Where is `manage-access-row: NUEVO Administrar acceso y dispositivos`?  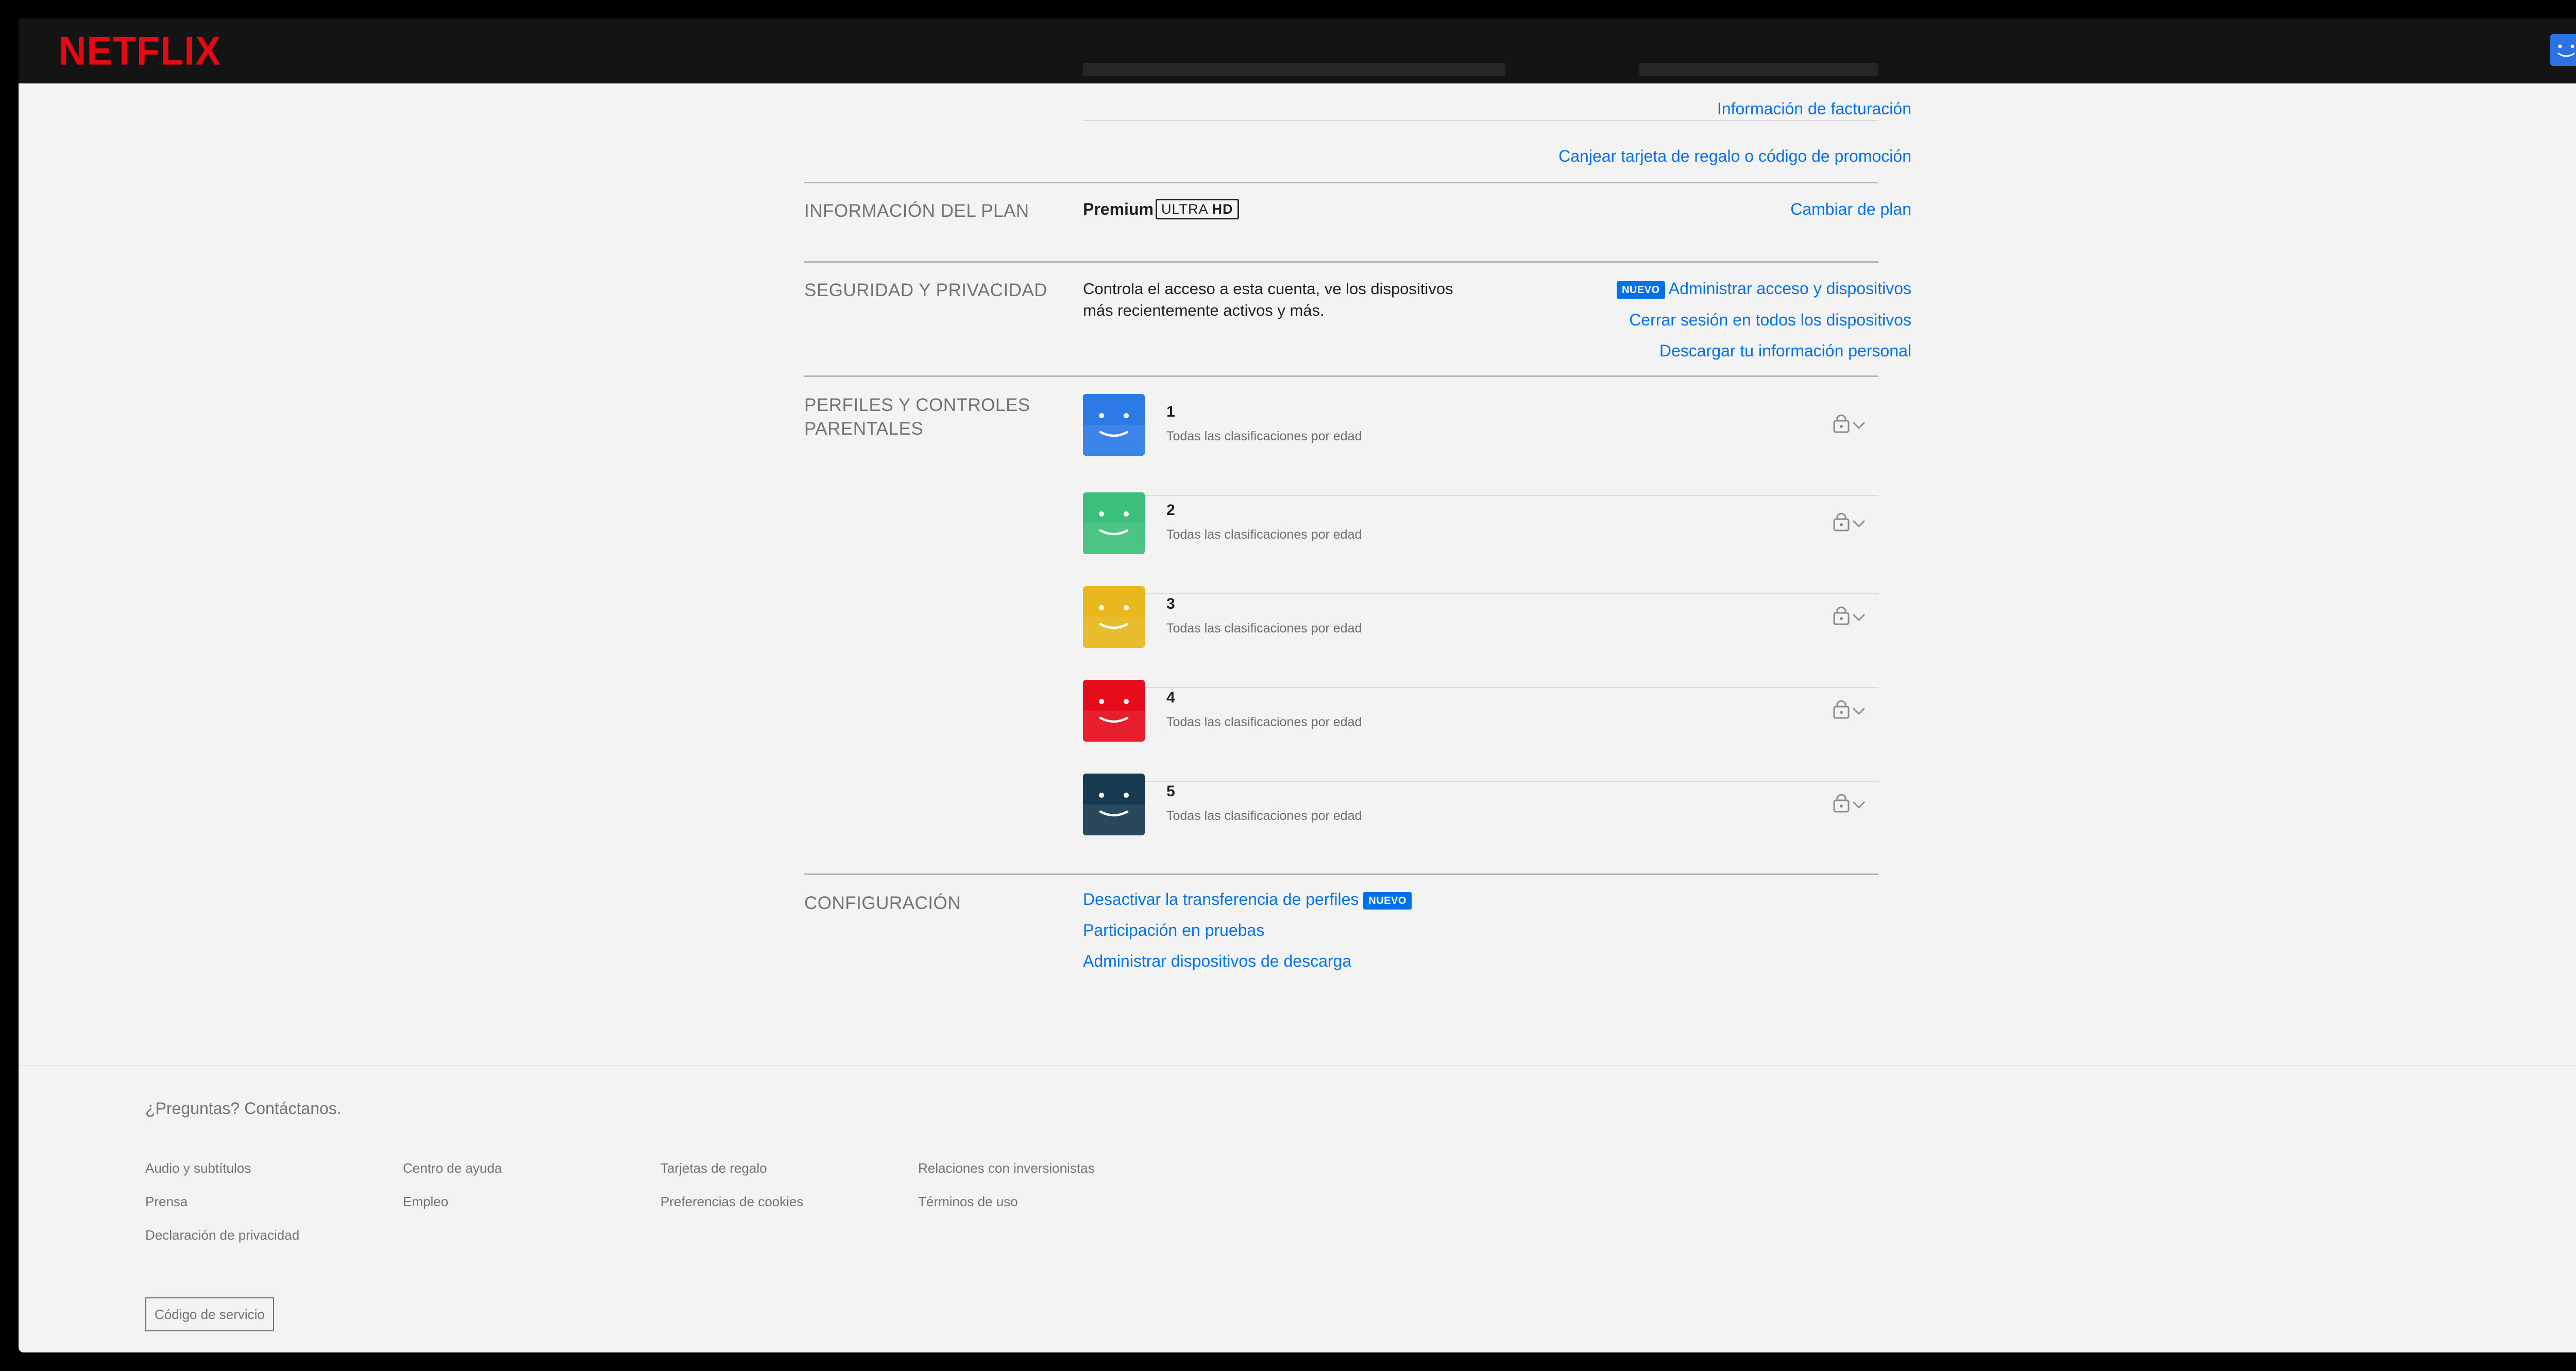
manage-access-row: NUEVO Administrar acceso y dispositivos is located at coordinates (1764, 288).